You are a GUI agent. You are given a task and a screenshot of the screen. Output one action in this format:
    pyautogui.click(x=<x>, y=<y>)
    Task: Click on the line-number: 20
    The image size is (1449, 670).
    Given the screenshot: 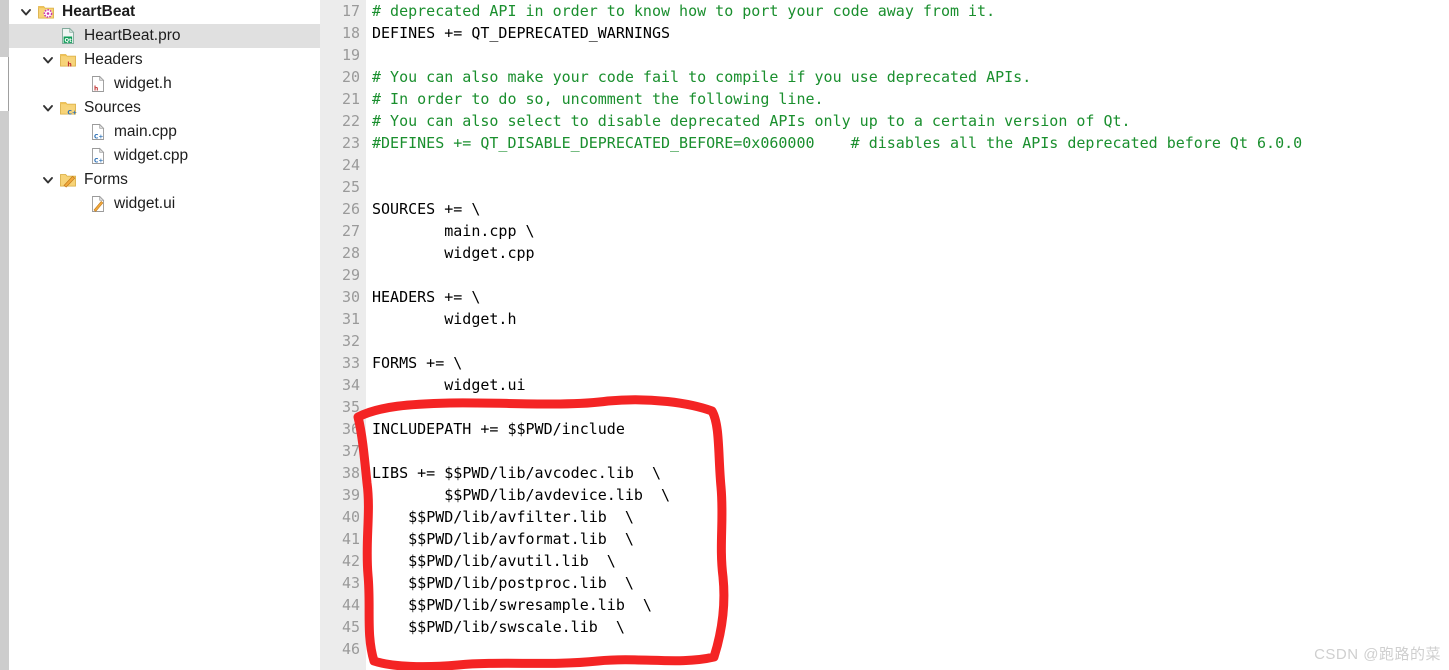 What is the action you would take?
    pyautogui.click(x=350, y=77)
    